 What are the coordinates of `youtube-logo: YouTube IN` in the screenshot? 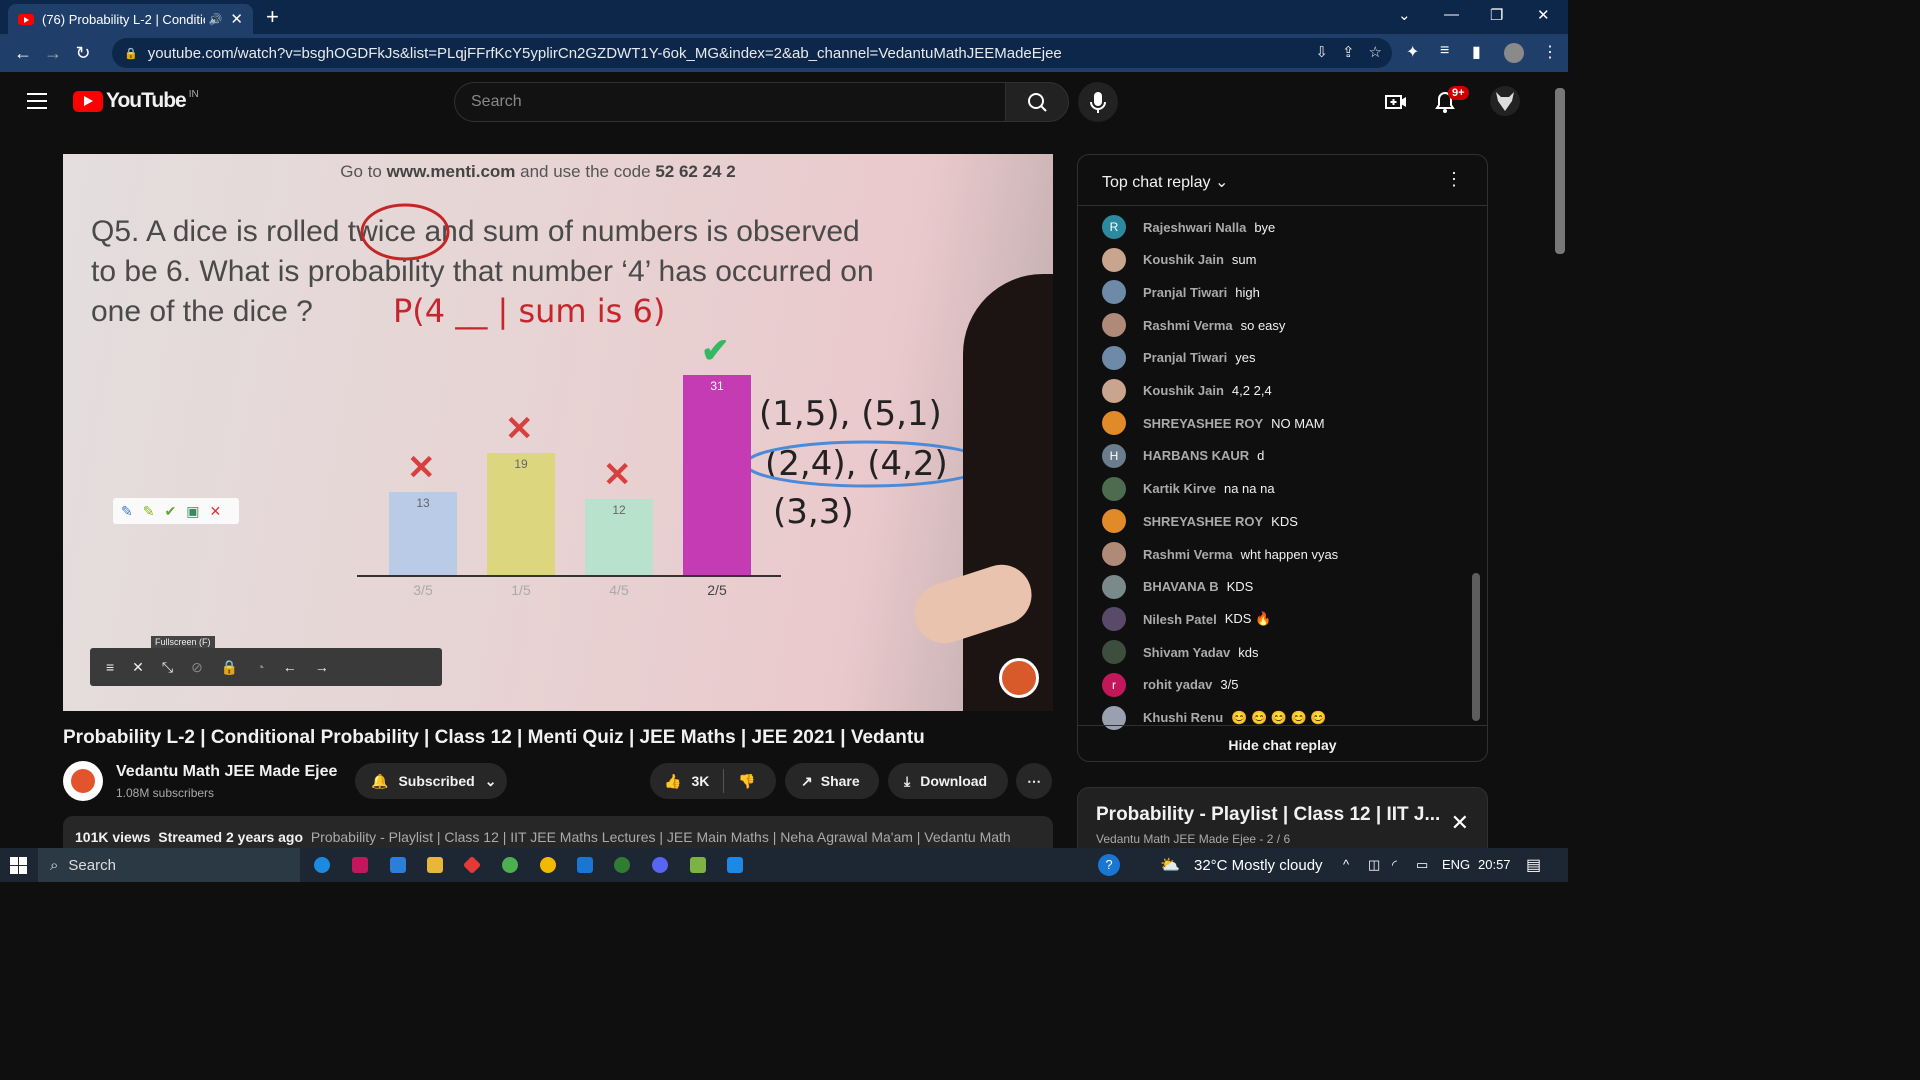 It's located at (136, 101).